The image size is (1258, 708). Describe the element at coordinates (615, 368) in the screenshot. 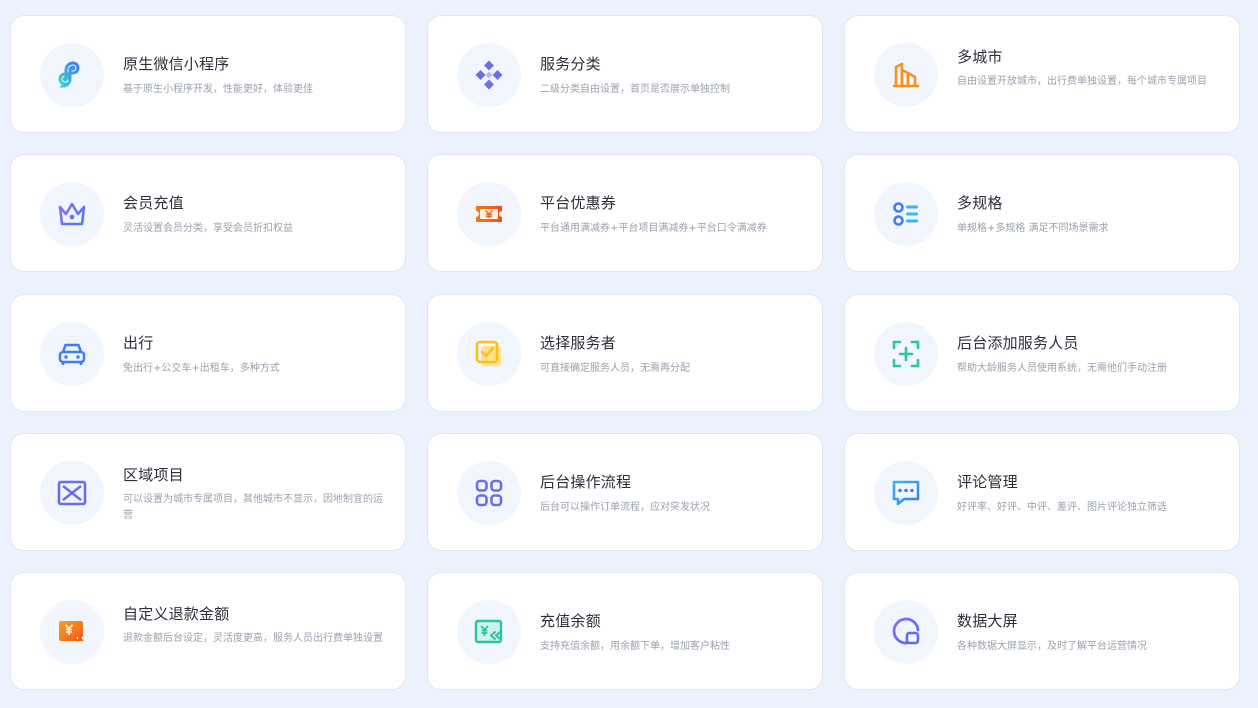

I see `feature-desc: 可直接确定服务人员，无需再分配` at that location.